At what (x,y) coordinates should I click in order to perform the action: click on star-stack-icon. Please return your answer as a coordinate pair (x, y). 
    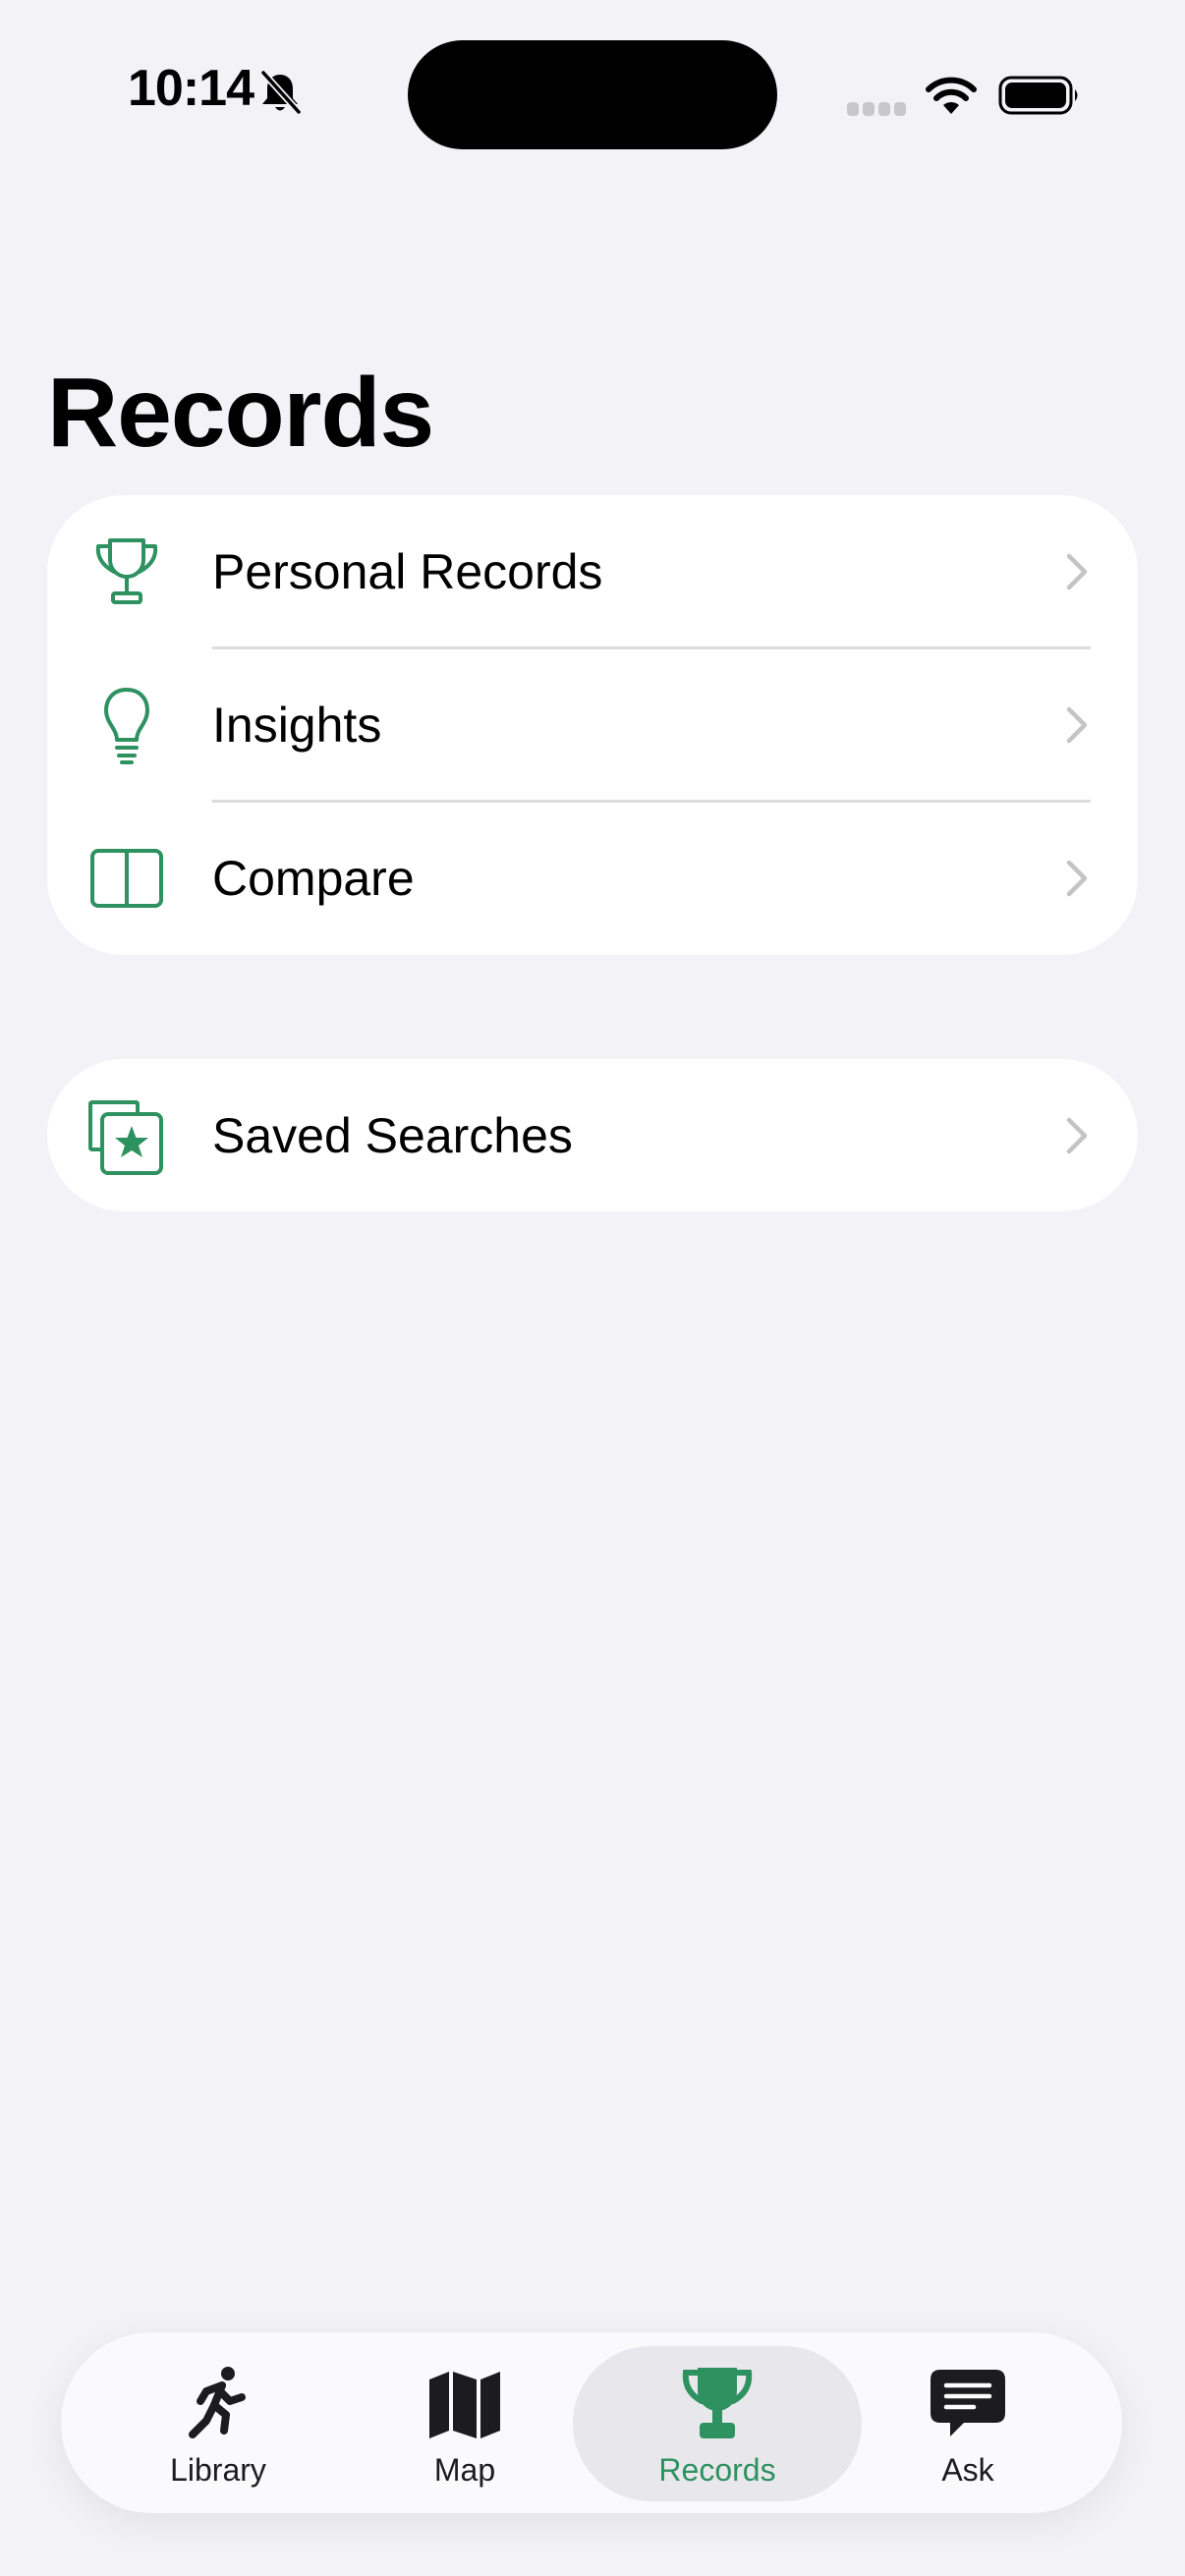
    Looking at the image, I should click on (126, 1137).